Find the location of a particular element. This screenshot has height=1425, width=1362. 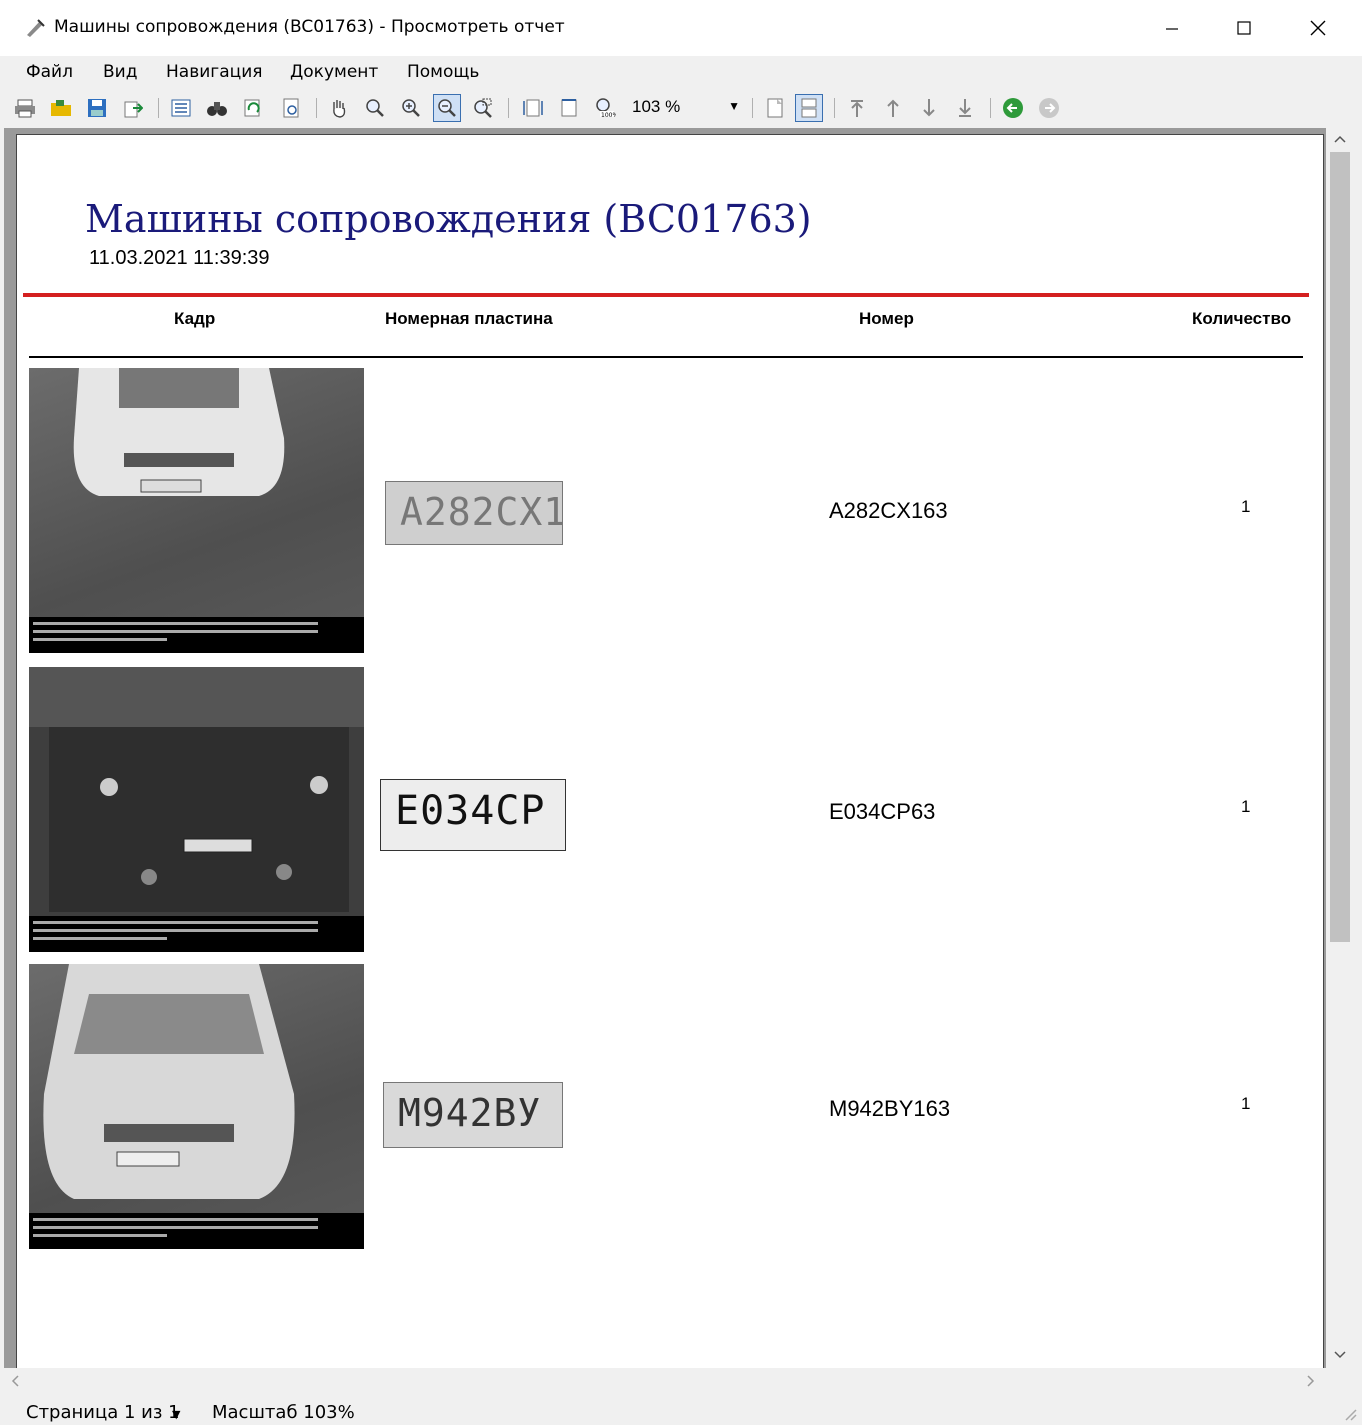

plate-image: Е034СР is located at coordinates (473, 815).